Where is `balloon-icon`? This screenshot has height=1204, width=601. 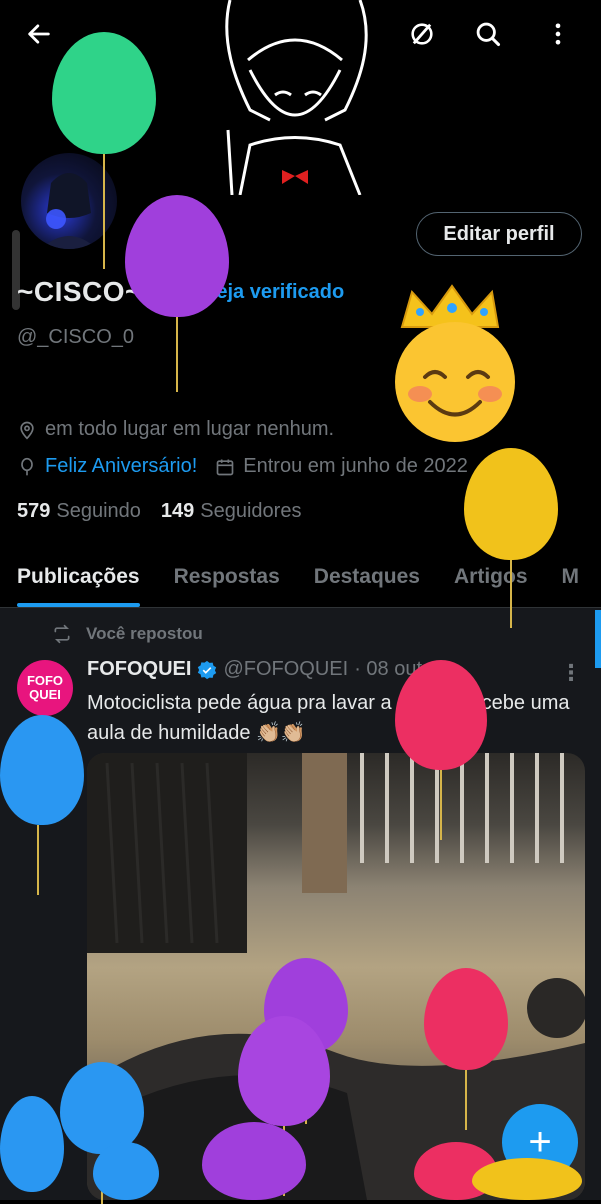 balloon-icon is located at coordinates (27, 466).